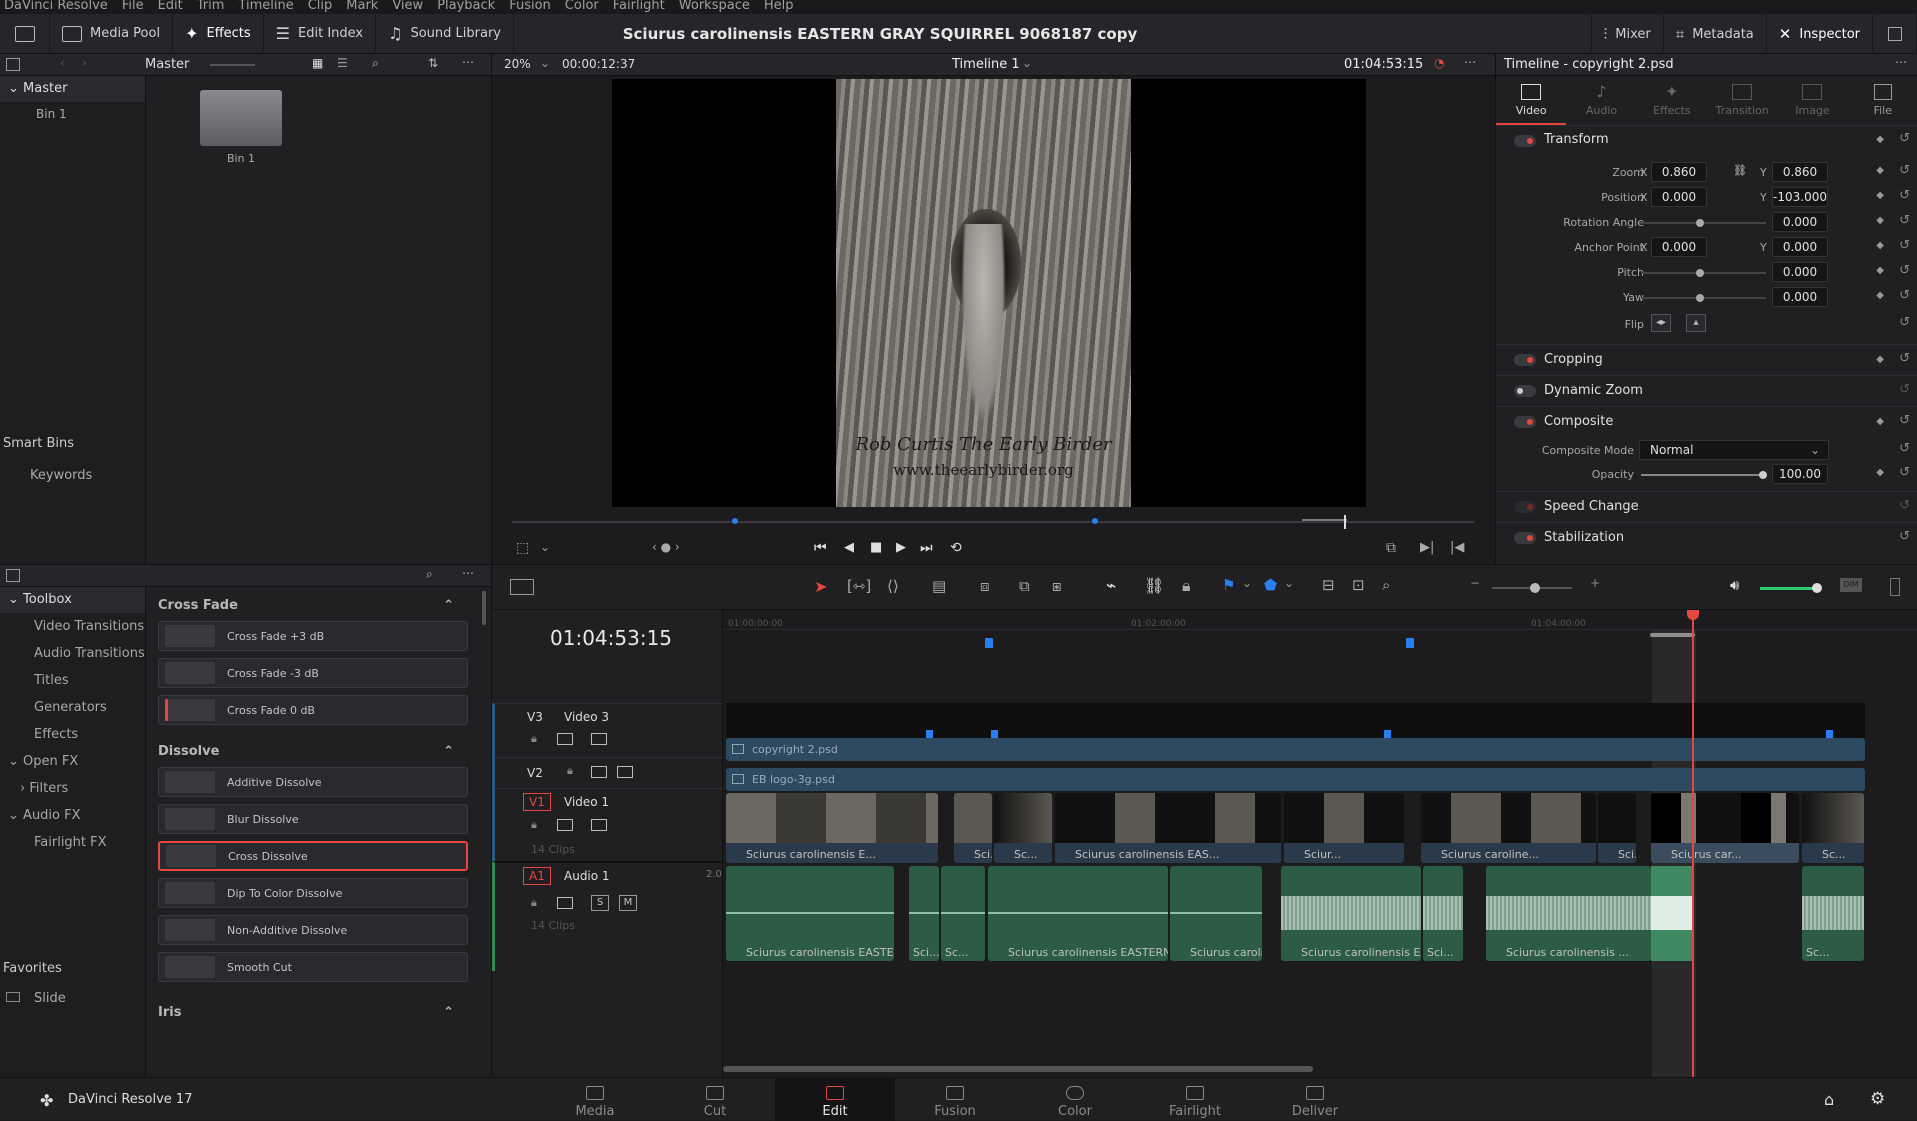 This screenshot has height=1121, width=1917. I want to click on play-icon: ▶, so click(901, 547).